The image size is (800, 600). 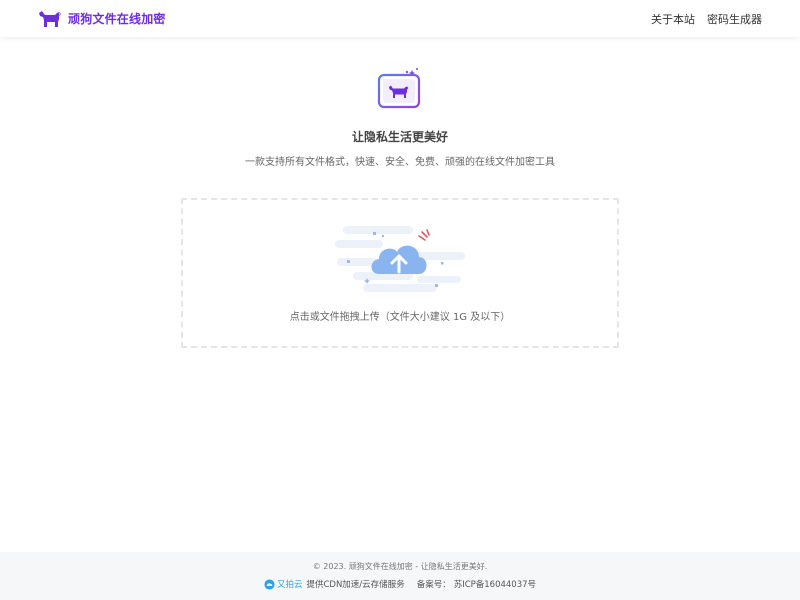 What do you see at coordinates (433, 585) in the screenshot?
I see `icp-label: 备案号：` at bounding box center [433, 585].